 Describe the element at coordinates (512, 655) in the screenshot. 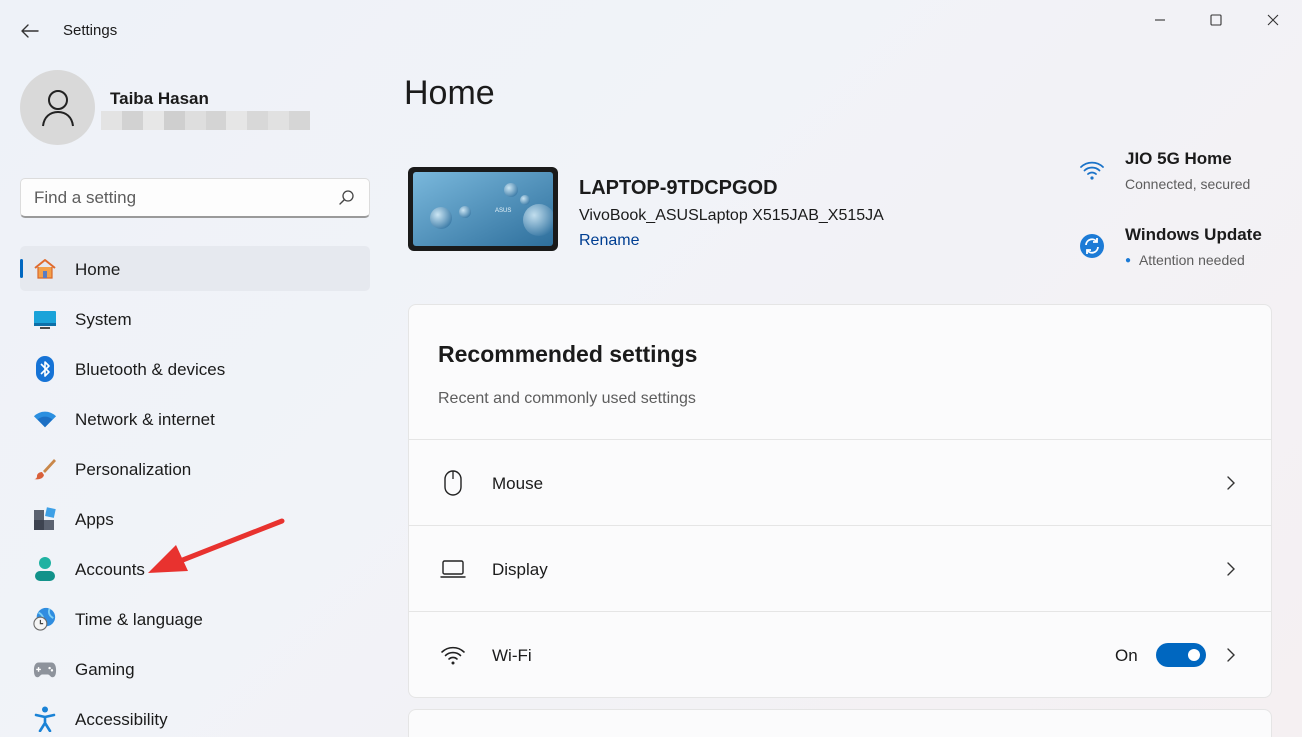

I see `row-label: Wi-Fi` at that location.